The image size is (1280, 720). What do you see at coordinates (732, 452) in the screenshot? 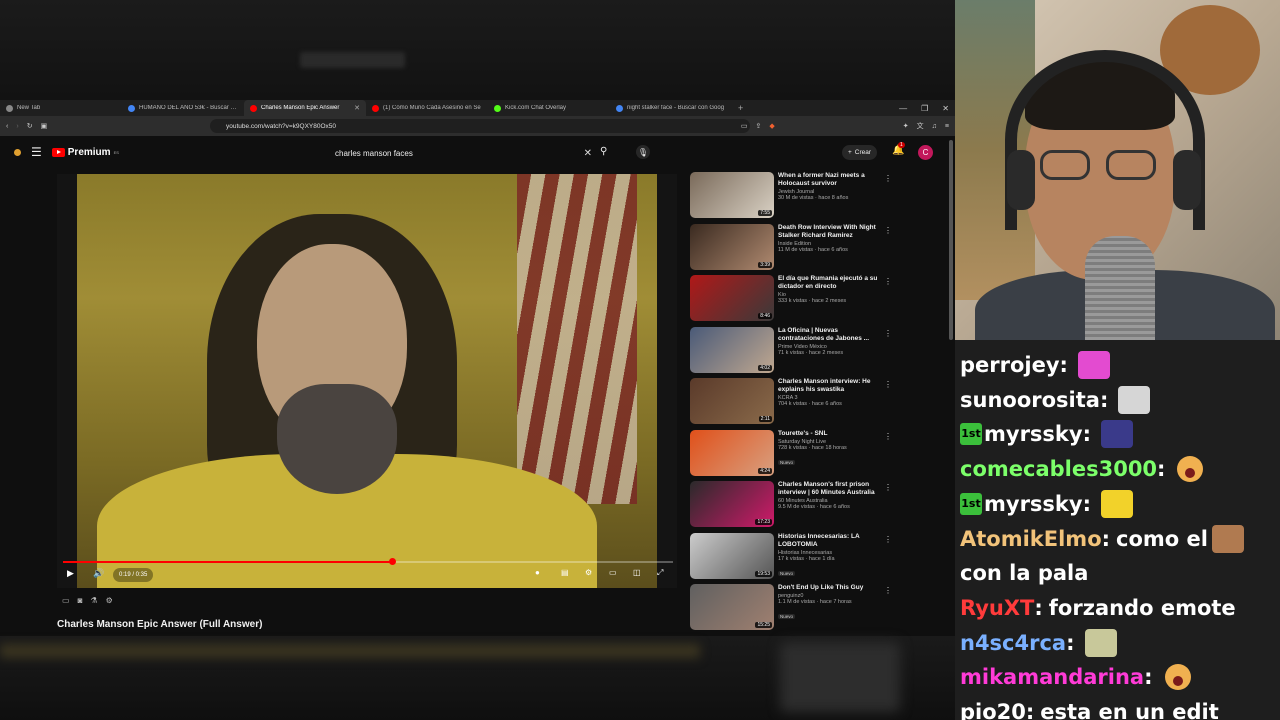
I see `video-thumbnail: 4:24` at bounding box center [732, 452].